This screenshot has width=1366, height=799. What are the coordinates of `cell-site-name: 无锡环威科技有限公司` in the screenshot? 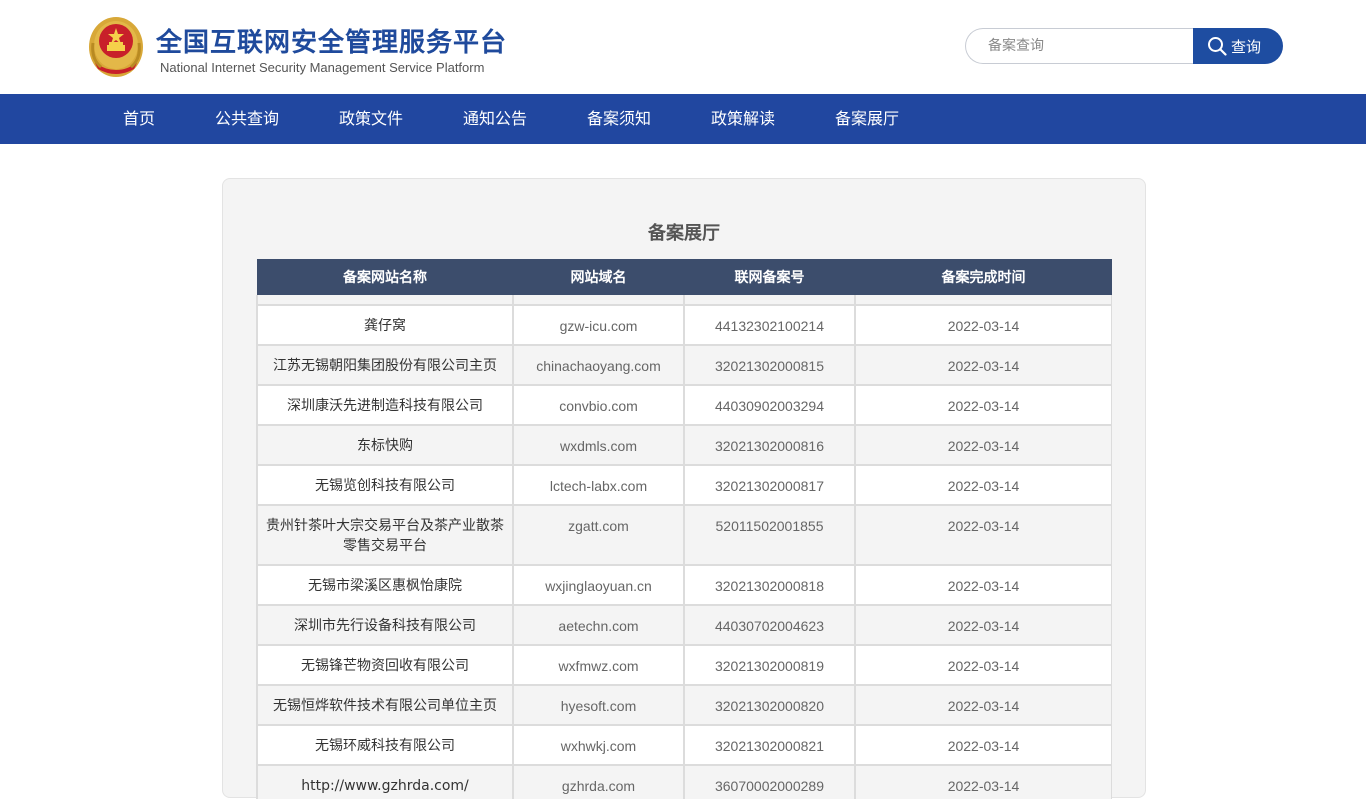 It's located at (385, 745).